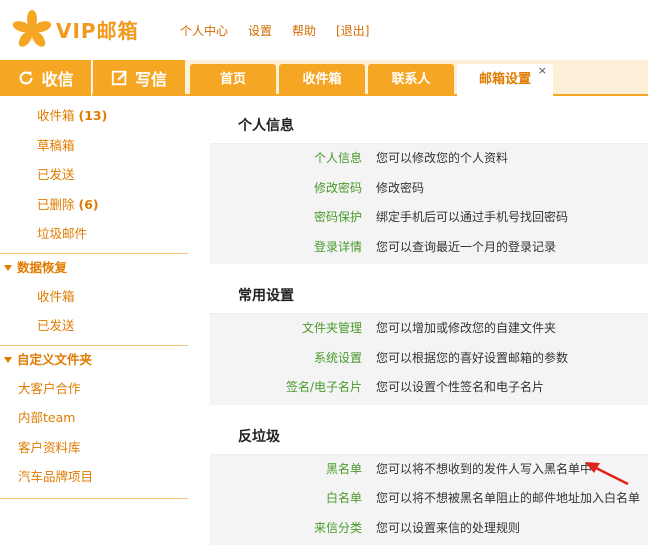 The width and height of the screenshot is (648, 557). What do you see at coordinates (429, 126) in the screenshot?
I see `section-title-personal: 个人信息` at bounding box center [429, 126].